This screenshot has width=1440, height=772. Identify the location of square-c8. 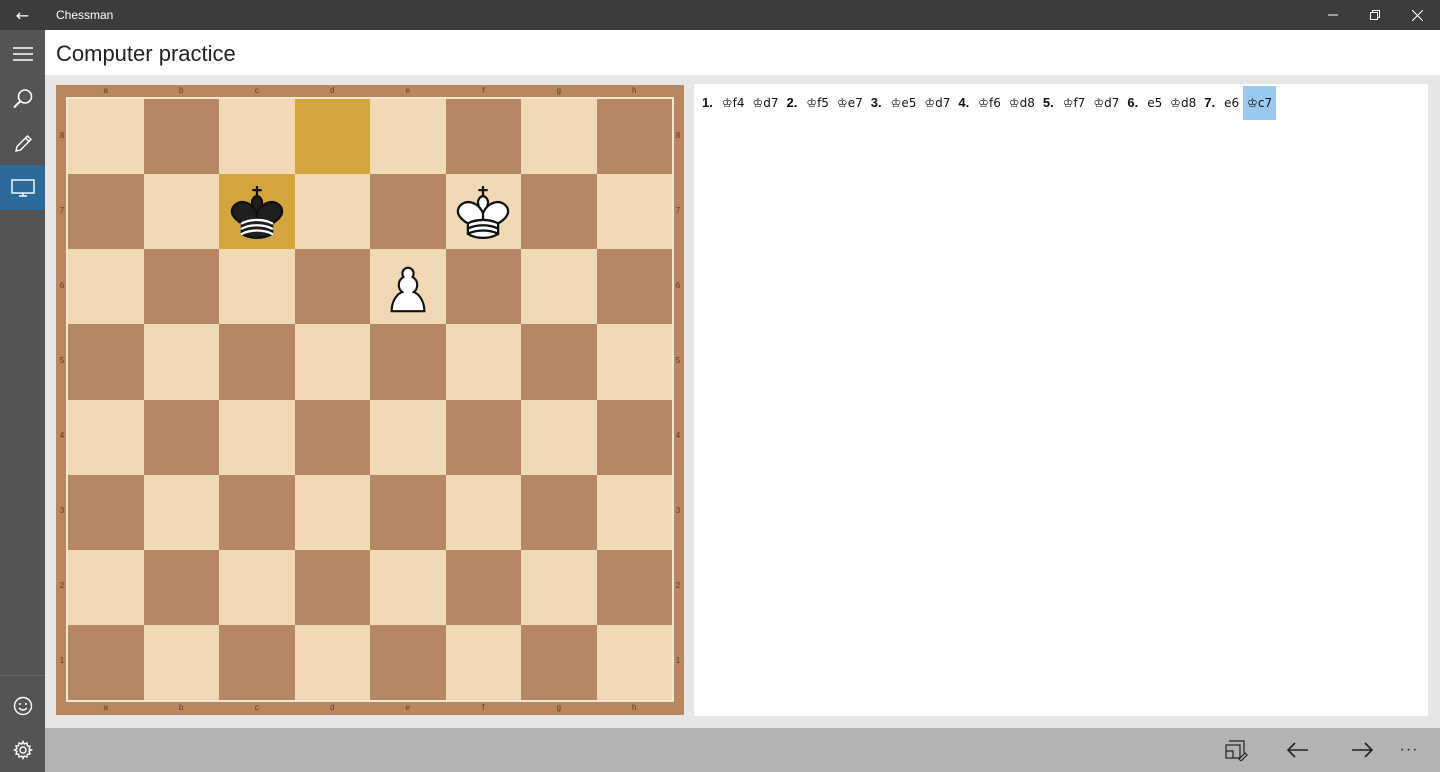
(257, 137).